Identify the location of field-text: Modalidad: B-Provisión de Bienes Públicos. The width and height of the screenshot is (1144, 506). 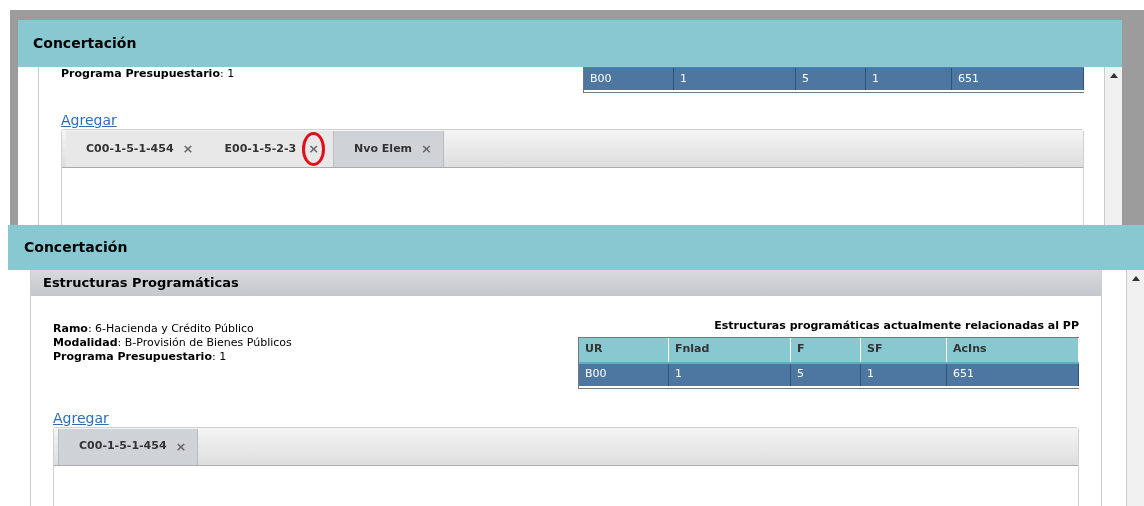
(172, 343).